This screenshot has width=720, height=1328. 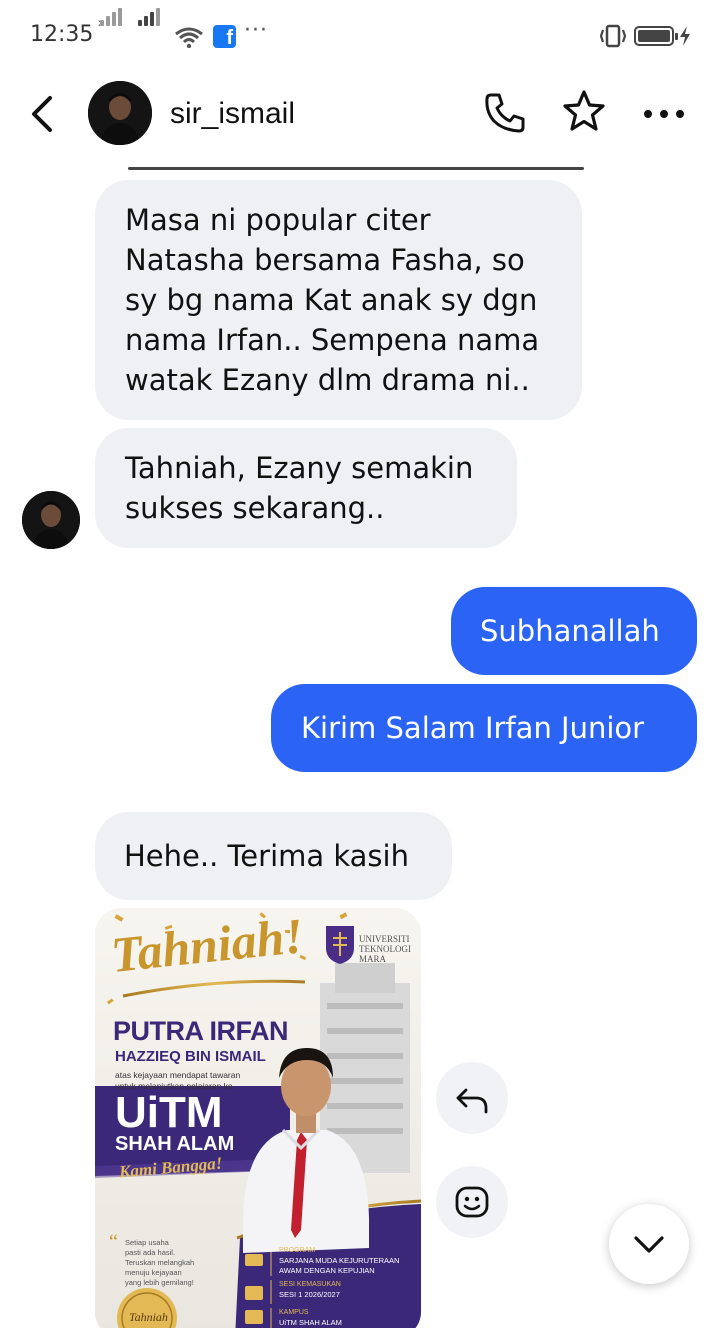 What do you see at coordinates (189, 37) in the screenshot?
I see `wifi-icon` at bounding box center [189, 37].